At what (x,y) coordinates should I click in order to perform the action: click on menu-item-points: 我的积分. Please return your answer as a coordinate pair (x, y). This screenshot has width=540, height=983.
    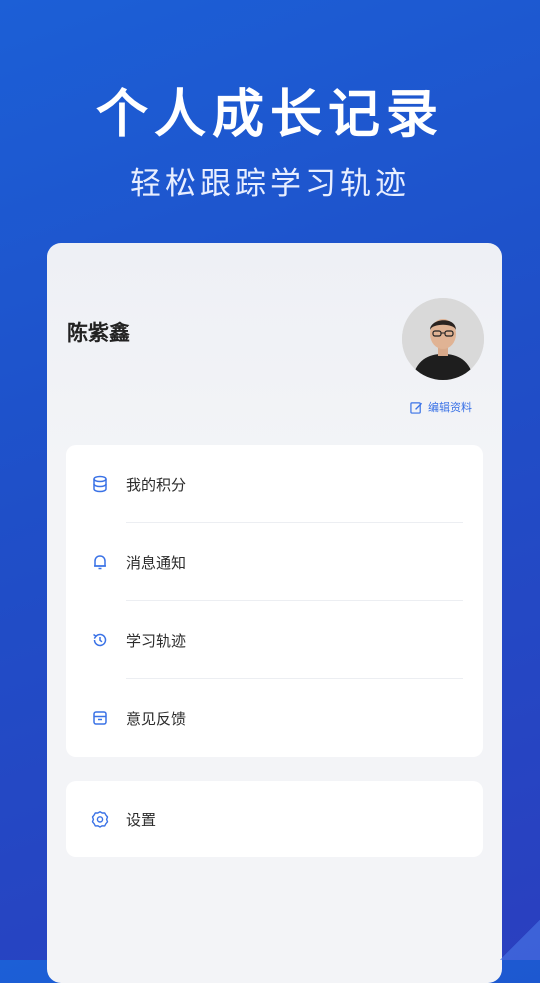
    Looking at the image, I should click on (274, 484).